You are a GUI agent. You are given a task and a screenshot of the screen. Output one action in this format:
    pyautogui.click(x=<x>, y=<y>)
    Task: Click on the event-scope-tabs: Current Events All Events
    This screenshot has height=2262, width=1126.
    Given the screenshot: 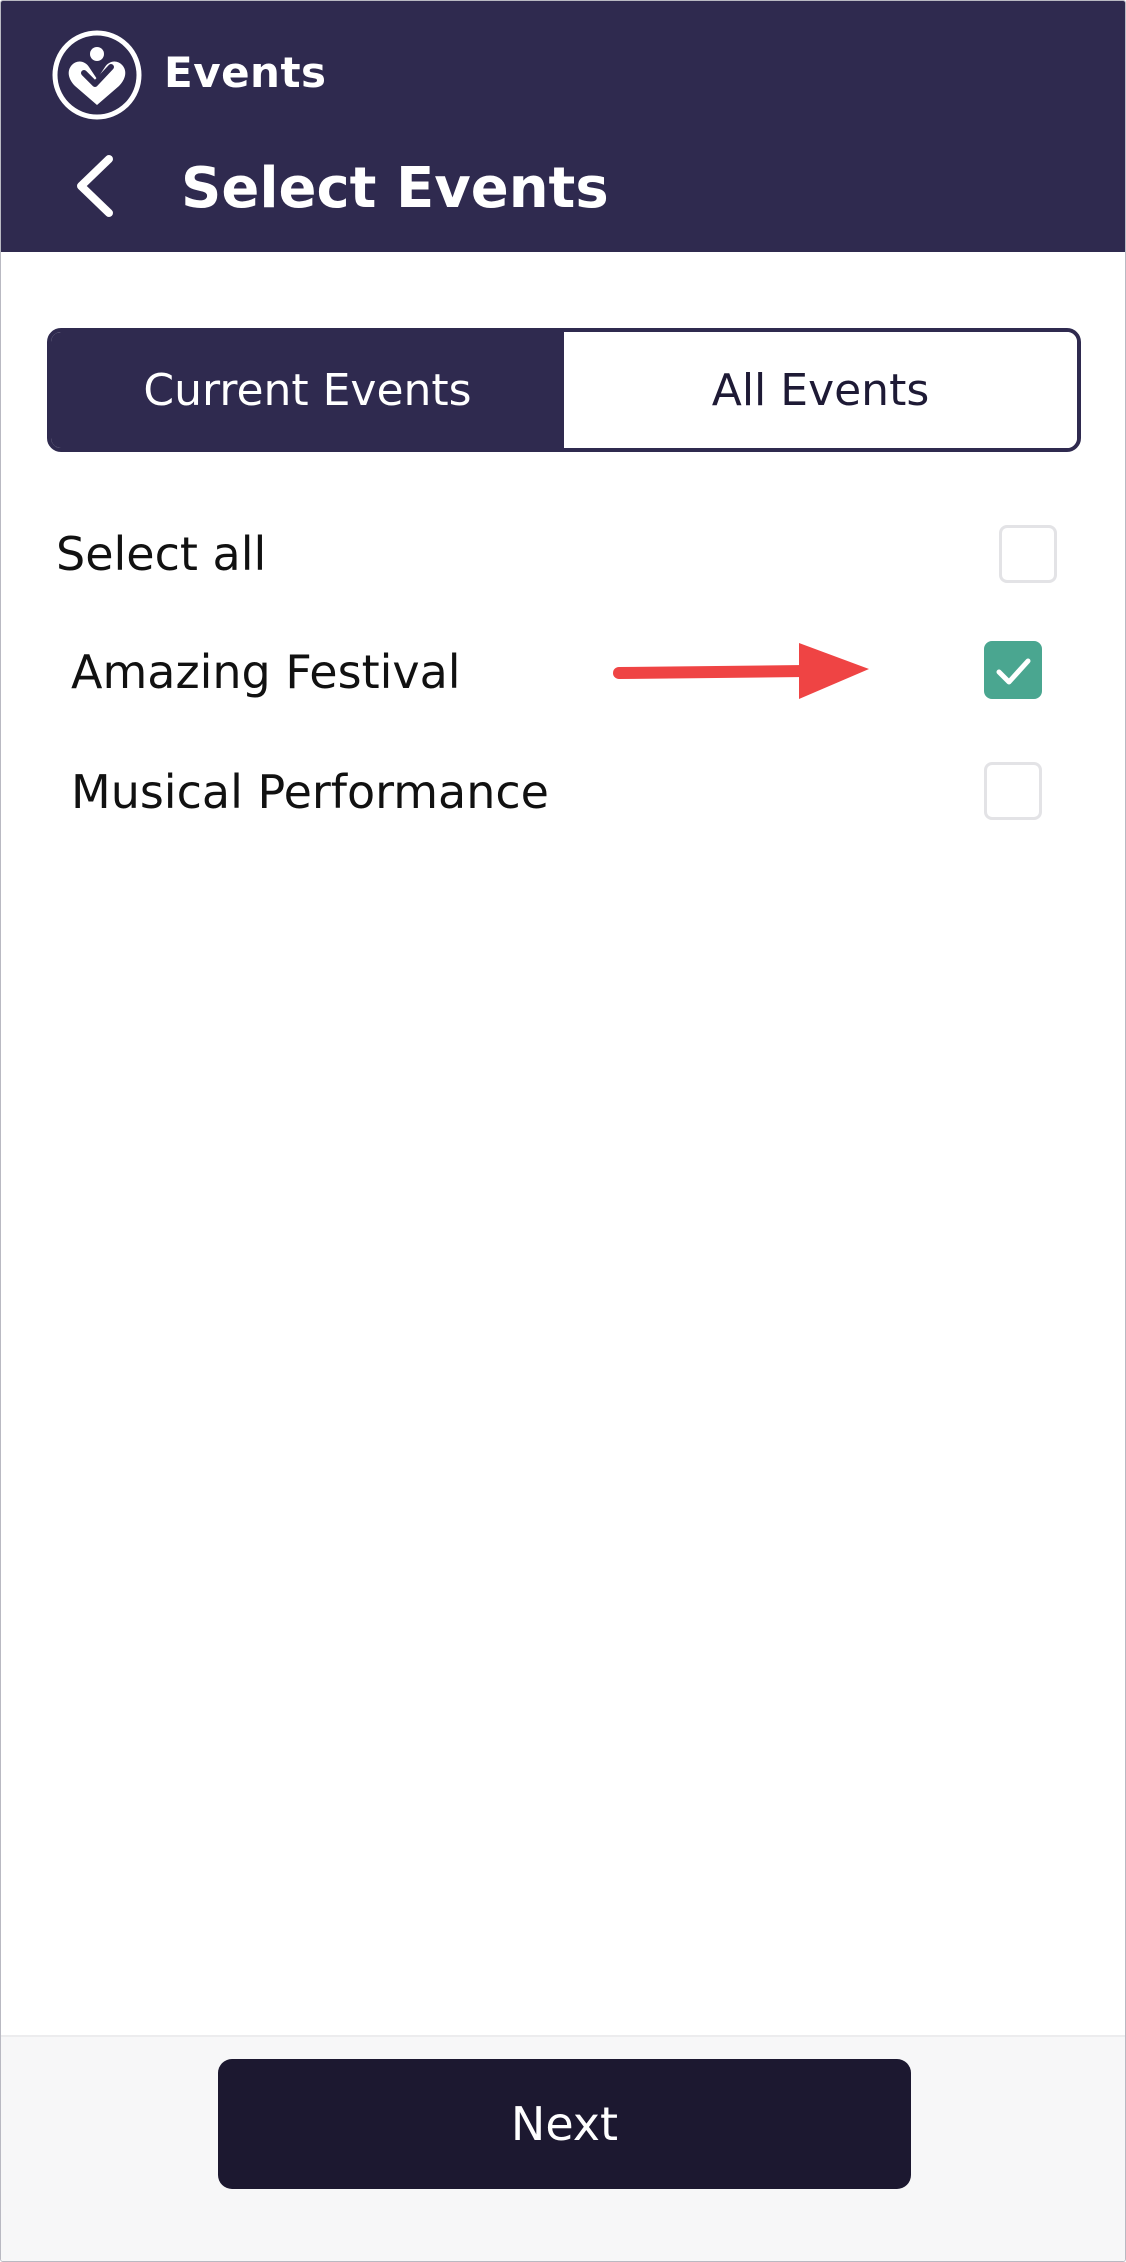 What is the action you would take?
    pyautogui.click(x=564, y=390)
    